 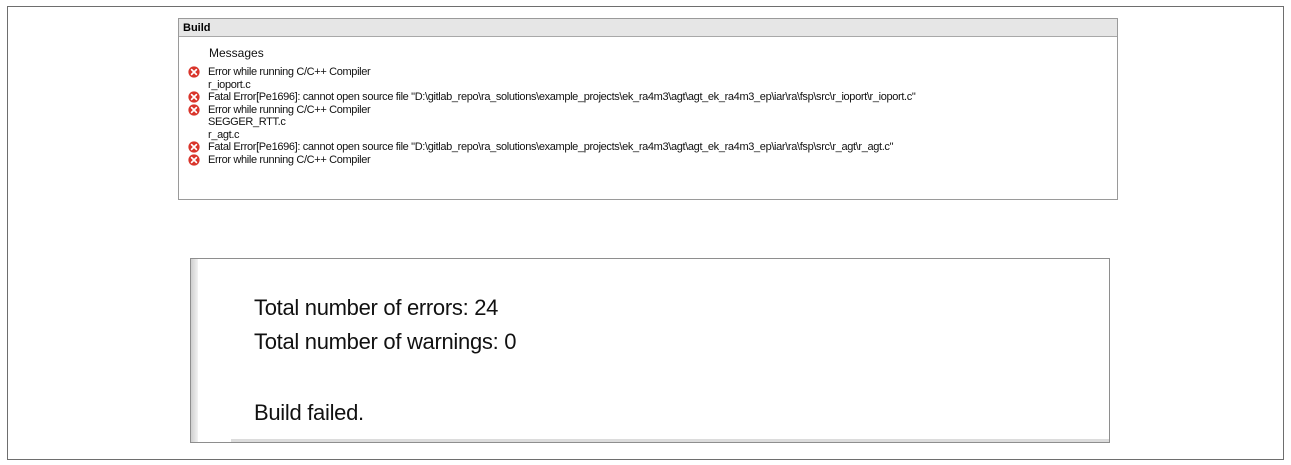 What do you see at coordinates (648, 135) in the screenshot?
I see `message-row: r_agt.c` at bounding box center [648, 135].